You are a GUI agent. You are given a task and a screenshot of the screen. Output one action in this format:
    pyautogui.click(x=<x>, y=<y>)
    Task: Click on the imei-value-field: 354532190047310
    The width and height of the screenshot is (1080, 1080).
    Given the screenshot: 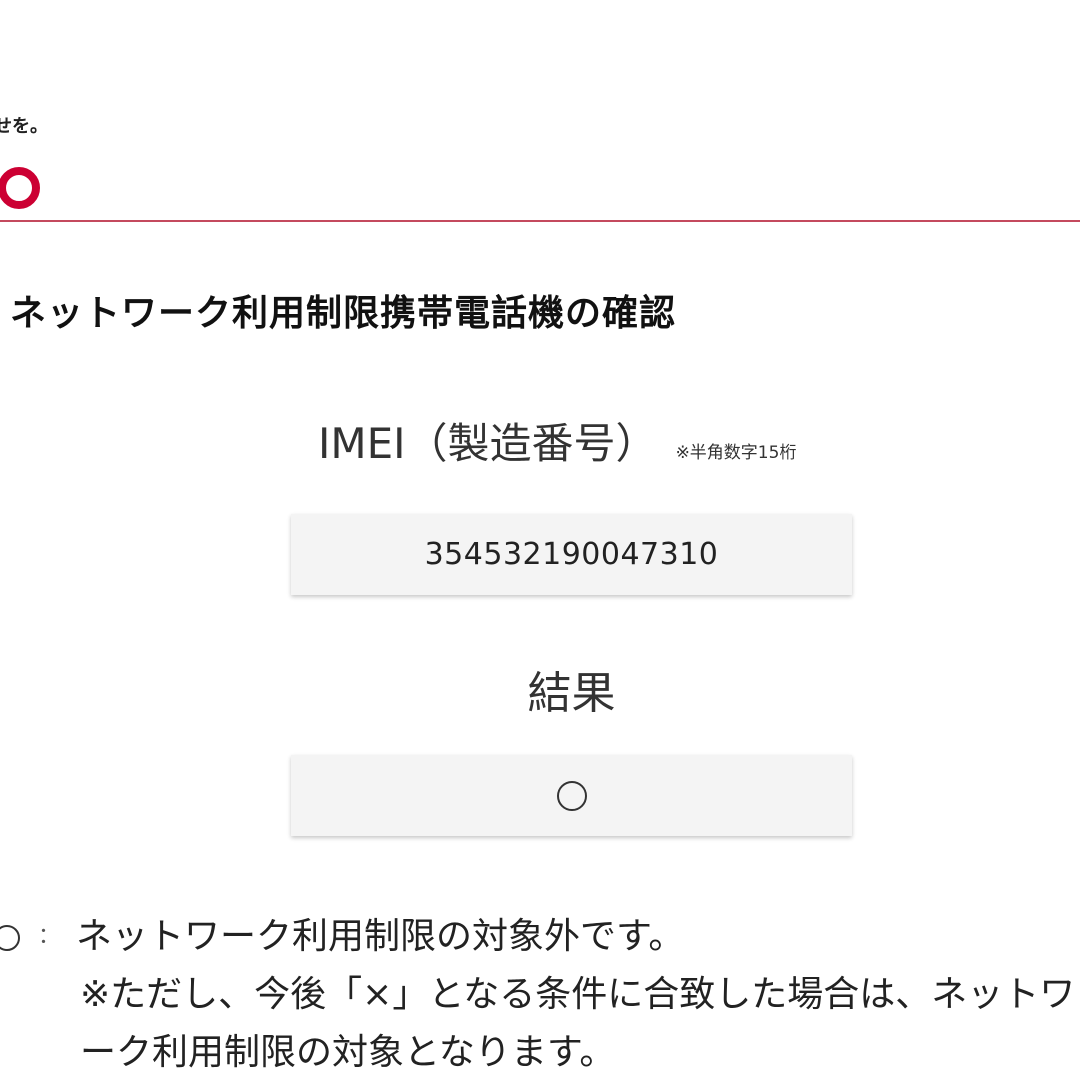 What is the action you would take?
    pyautogui.click(x=571, y=554)
    